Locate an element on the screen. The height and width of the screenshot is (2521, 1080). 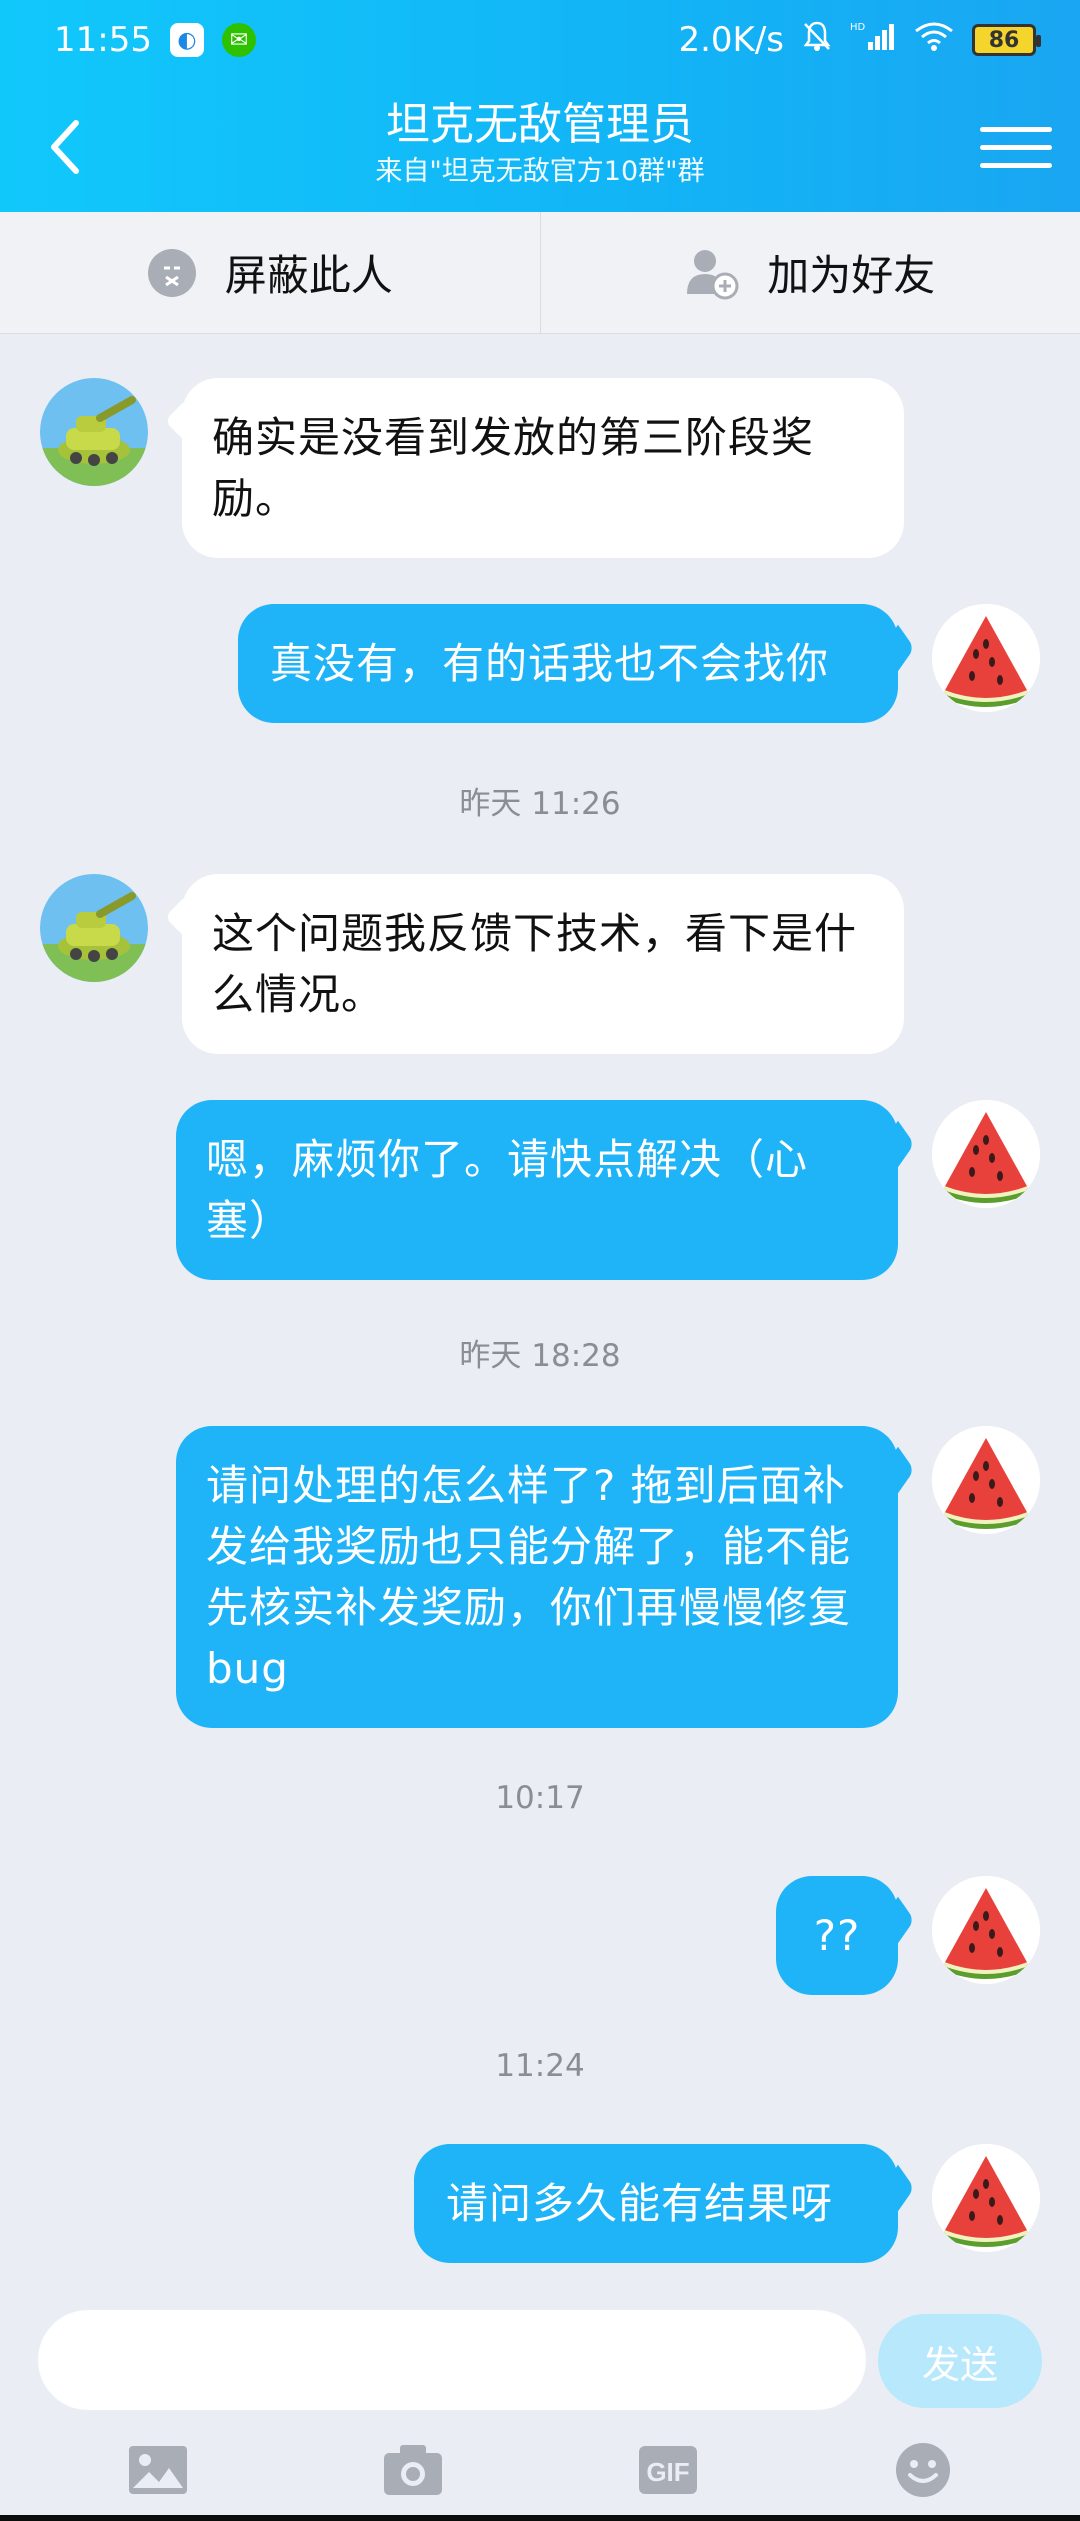
message-bubble-outgoing: 真没有，有的话我也不会找你 is located at coordinates (568, 663).